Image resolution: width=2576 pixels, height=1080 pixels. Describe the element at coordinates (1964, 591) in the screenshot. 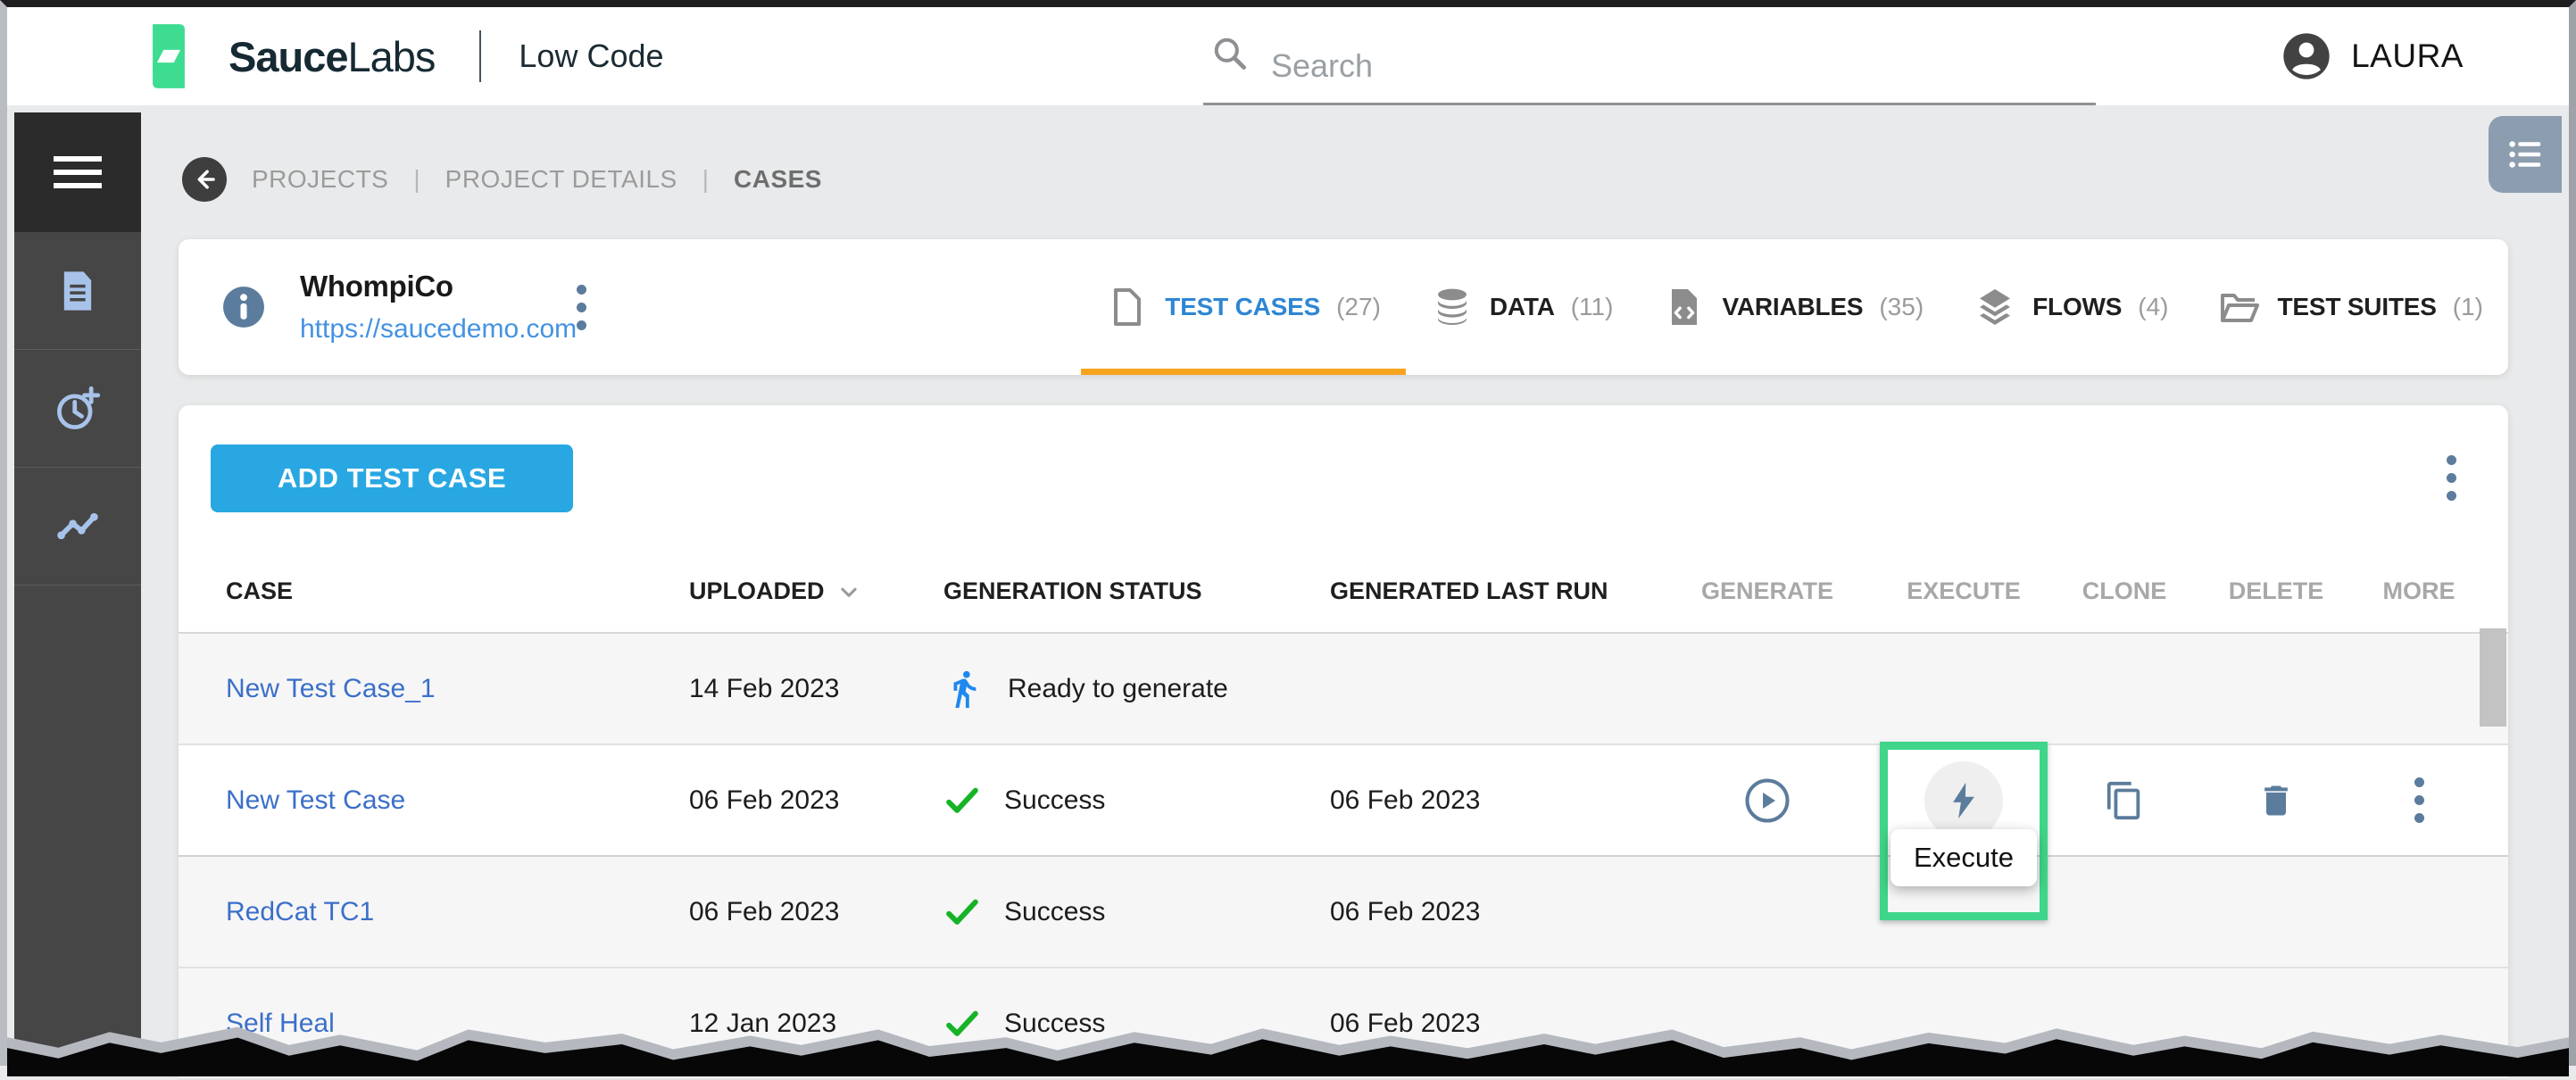

I see `column-execute: EXECUTE` at that location.